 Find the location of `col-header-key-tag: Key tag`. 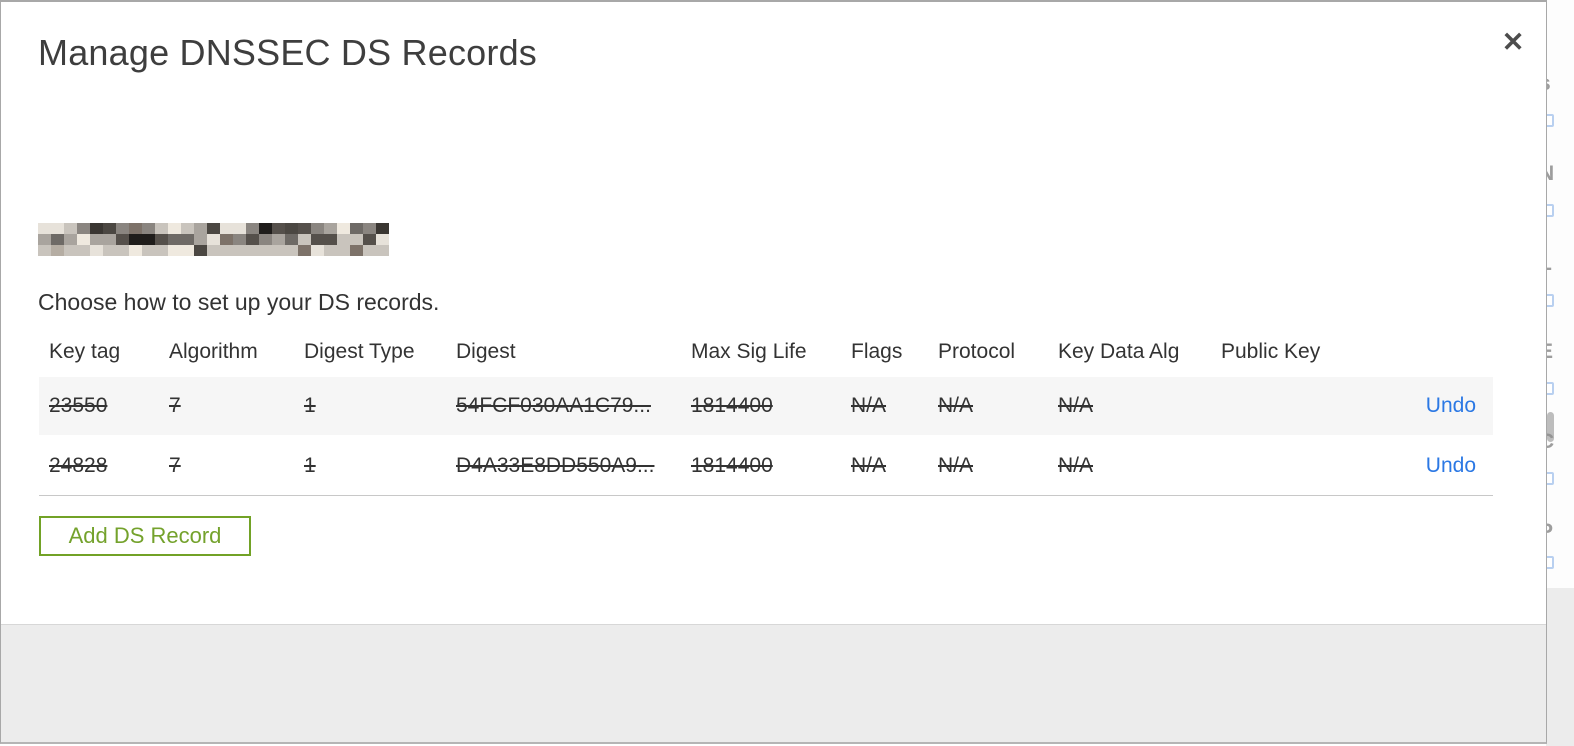

col-header-key-tag: Key tag is located at coordinates (85, 351).